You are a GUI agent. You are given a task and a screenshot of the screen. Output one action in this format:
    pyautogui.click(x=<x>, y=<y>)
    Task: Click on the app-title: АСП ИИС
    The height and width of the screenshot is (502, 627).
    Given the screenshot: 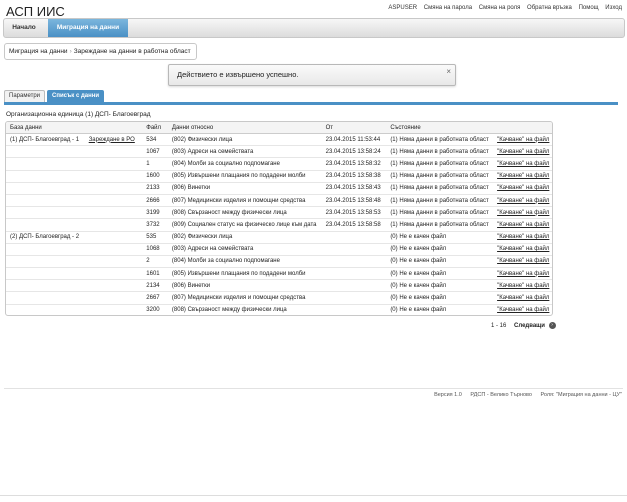 What is the action you would take?
    pyautogui.click(x=35, y=11)
    